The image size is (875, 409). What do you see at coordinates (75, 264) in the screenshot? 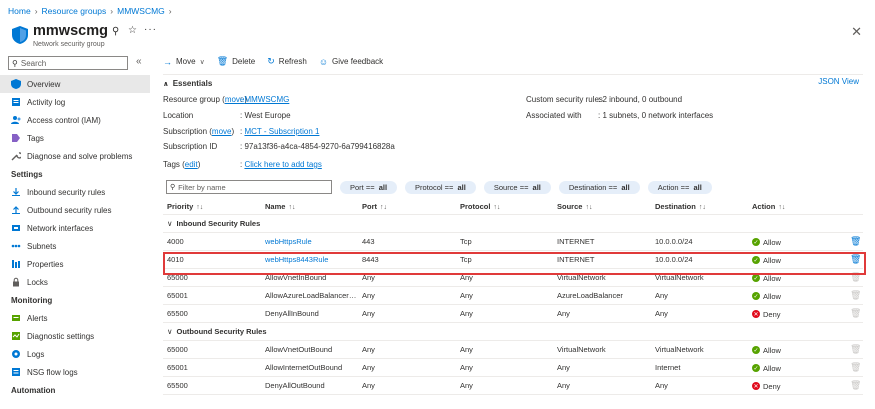
I see `sidebar-item-properties: Properties` at bounding box center [75, 264].